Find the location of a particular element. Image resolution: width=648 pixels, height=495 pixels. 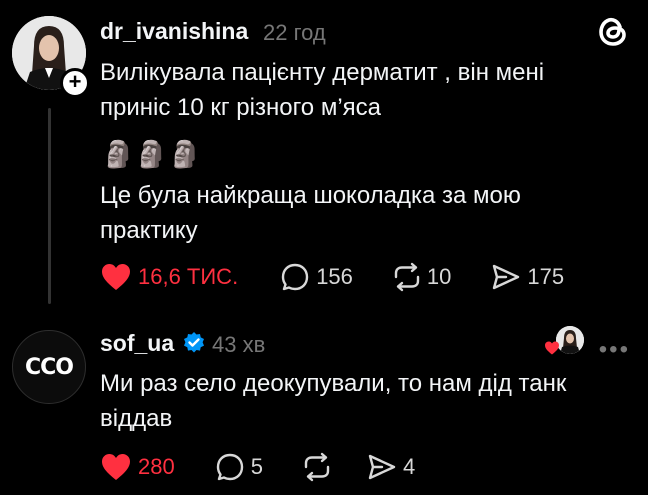

share-button: 175 is located at coordinates (527, 277).